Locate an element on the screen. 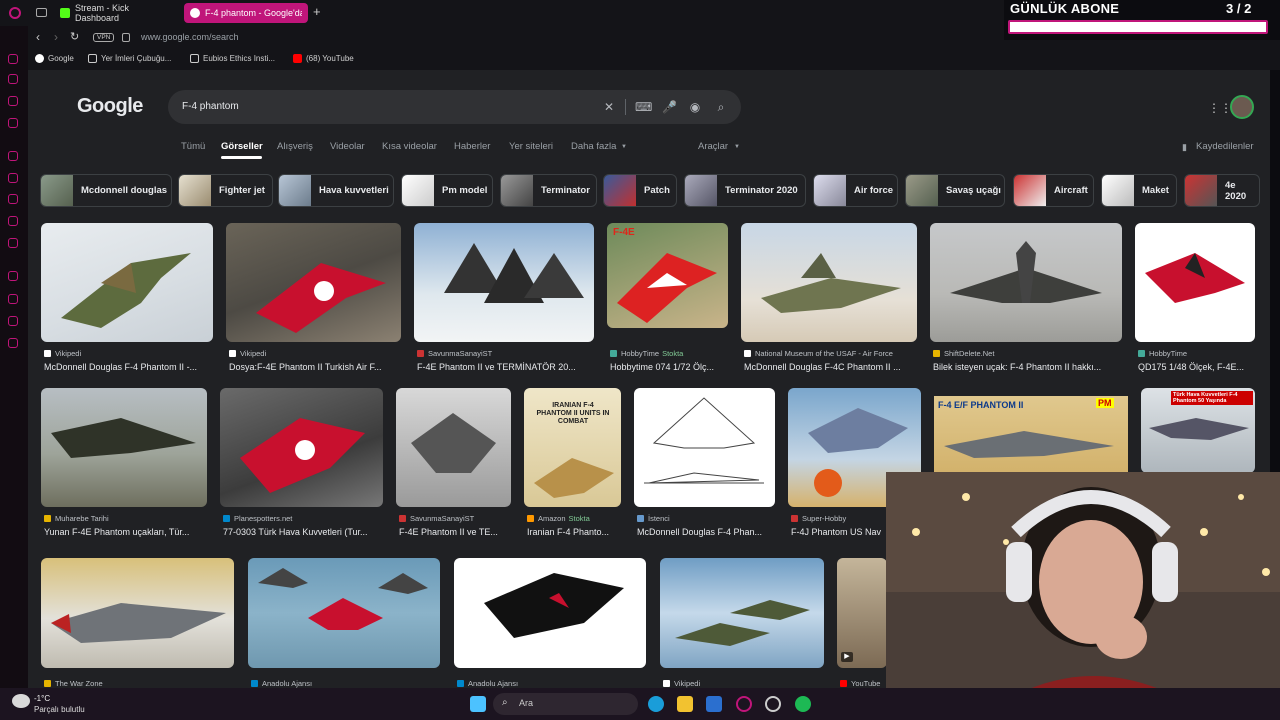 The width and height of the screenshot is (1280, 720). chip-air-force: Air force is located at coordinates (855, 190).